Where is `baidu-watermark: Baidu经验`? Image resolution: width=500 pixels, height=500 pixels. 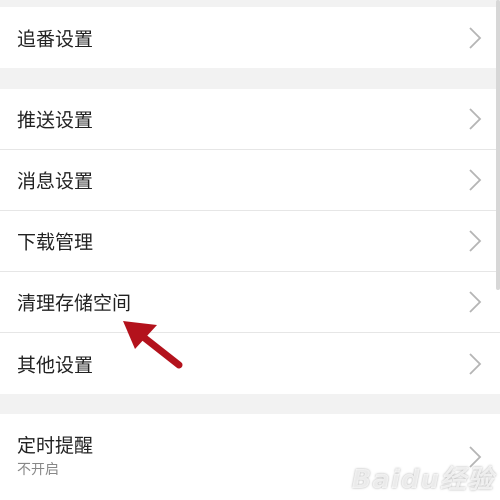
baidu-watermark: Baidu经验 is located at coordinates (422, 480).